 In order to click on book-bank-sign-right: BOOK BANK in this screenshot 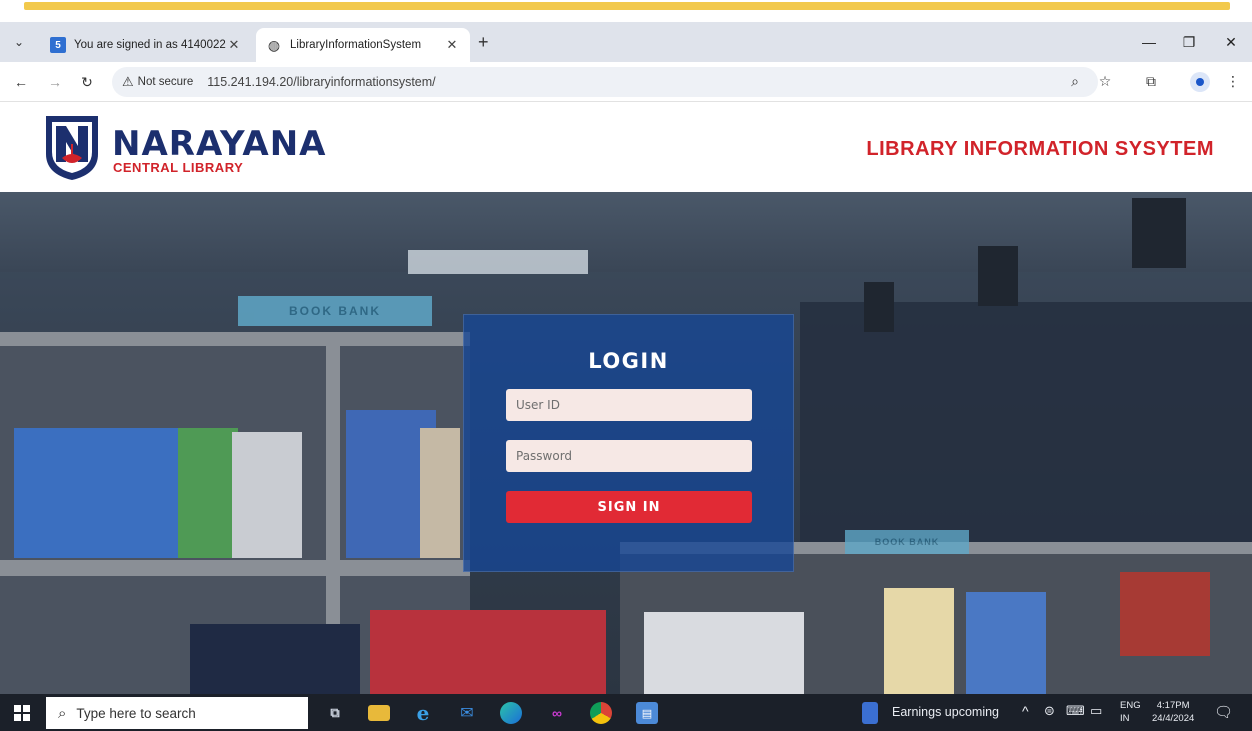, I will do `click(907, 542)`.